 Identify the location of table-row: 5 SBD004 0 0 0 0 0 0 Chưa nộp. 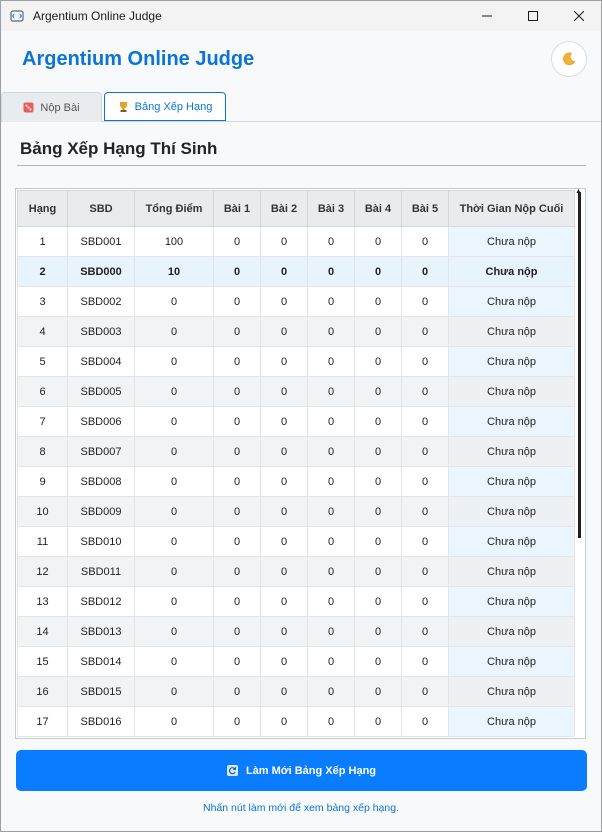
(296, 361).